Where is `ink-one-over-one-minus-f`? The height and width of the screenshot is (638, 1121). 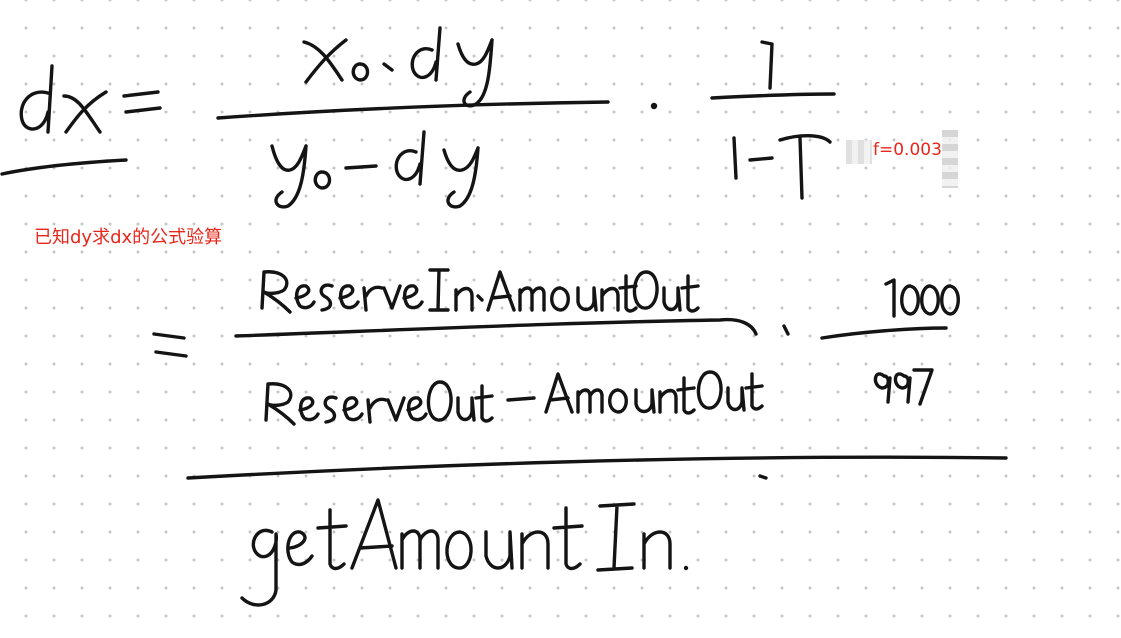
ink-one-over-one-minus-f is located at coordinates (773, 120).